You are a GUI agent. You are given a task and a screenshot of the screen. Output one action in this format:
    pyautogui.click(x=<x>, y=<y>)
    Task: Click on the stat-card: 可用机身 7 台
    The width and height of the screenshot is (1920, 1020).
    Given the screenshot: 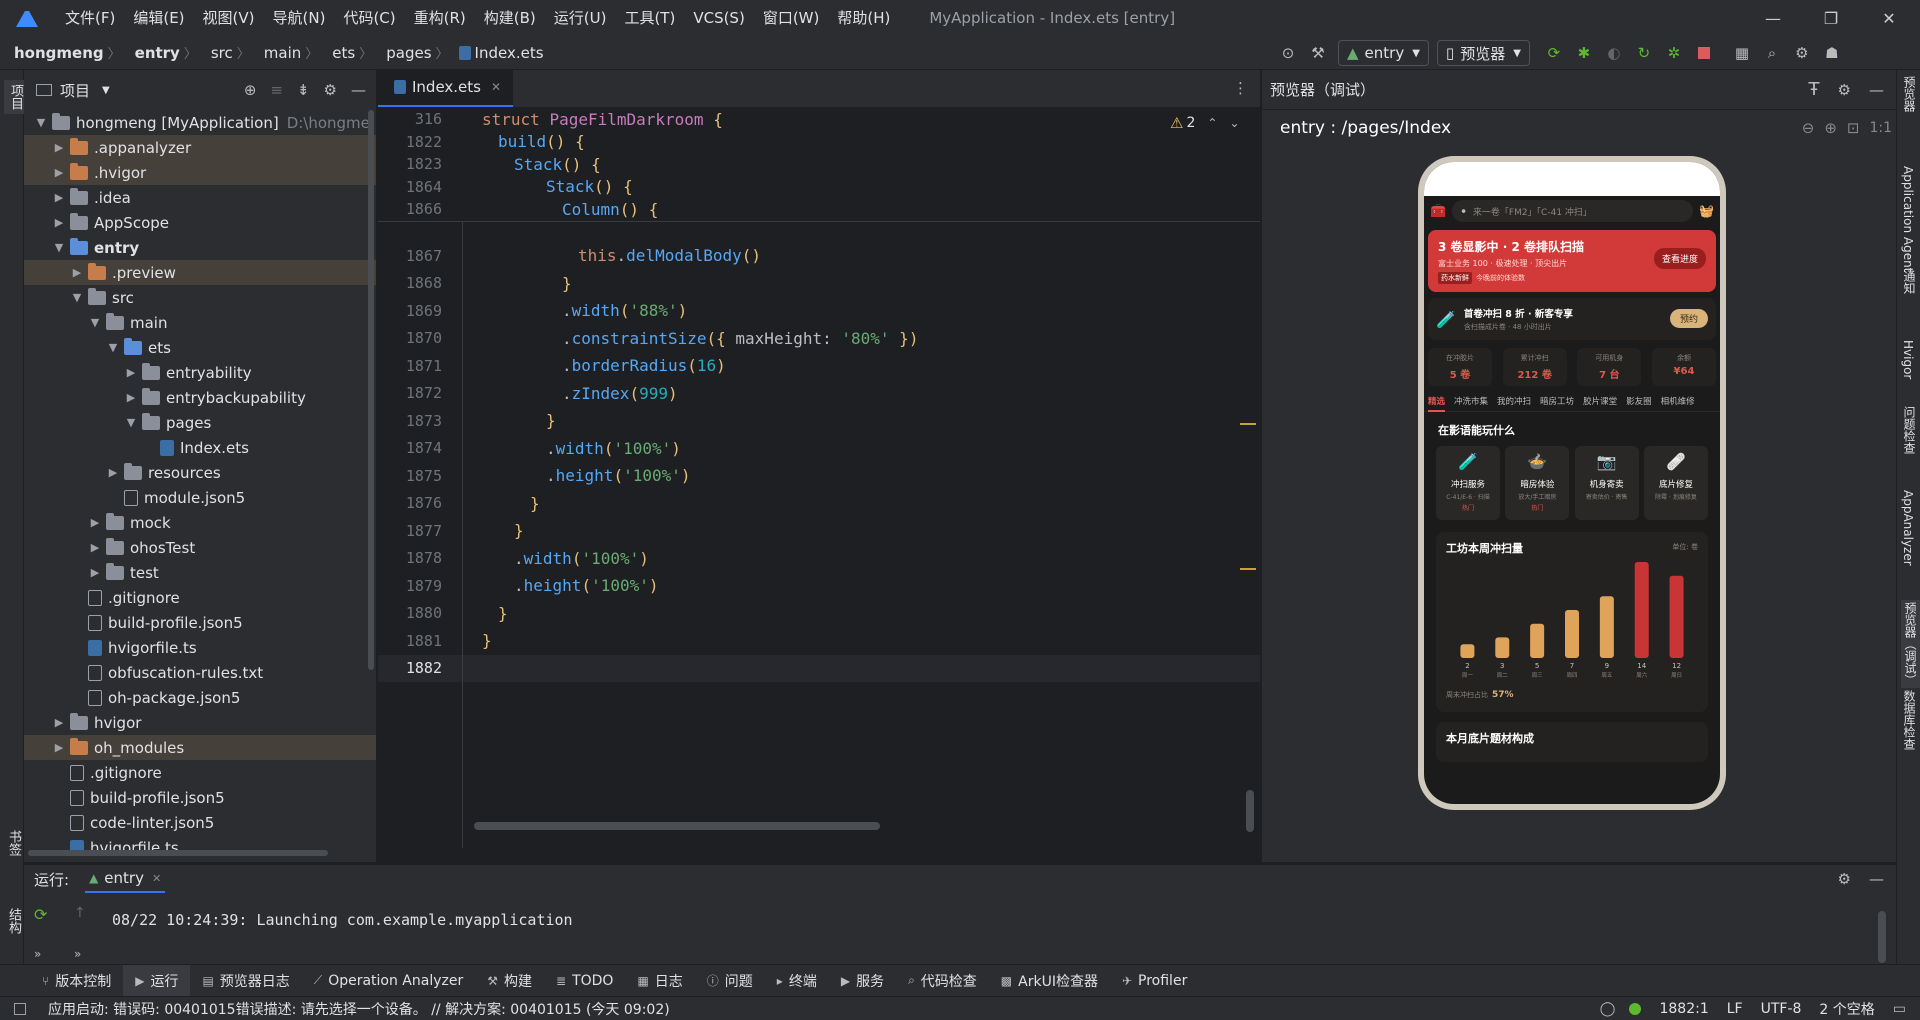 What is the action you would take?
    pyautogui.click(x=1609, y=367)
    